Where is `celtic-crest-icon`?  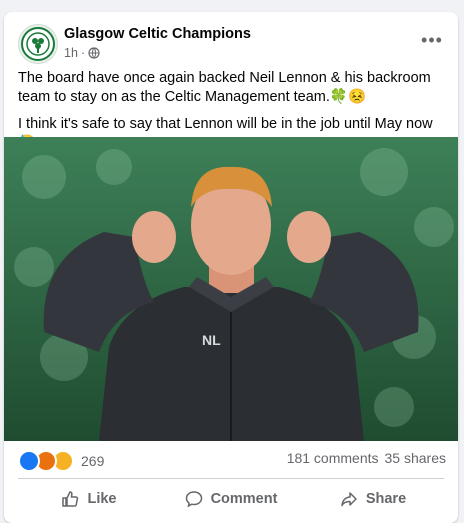
celtic-crest-icon is located at coordinates (38, 44).